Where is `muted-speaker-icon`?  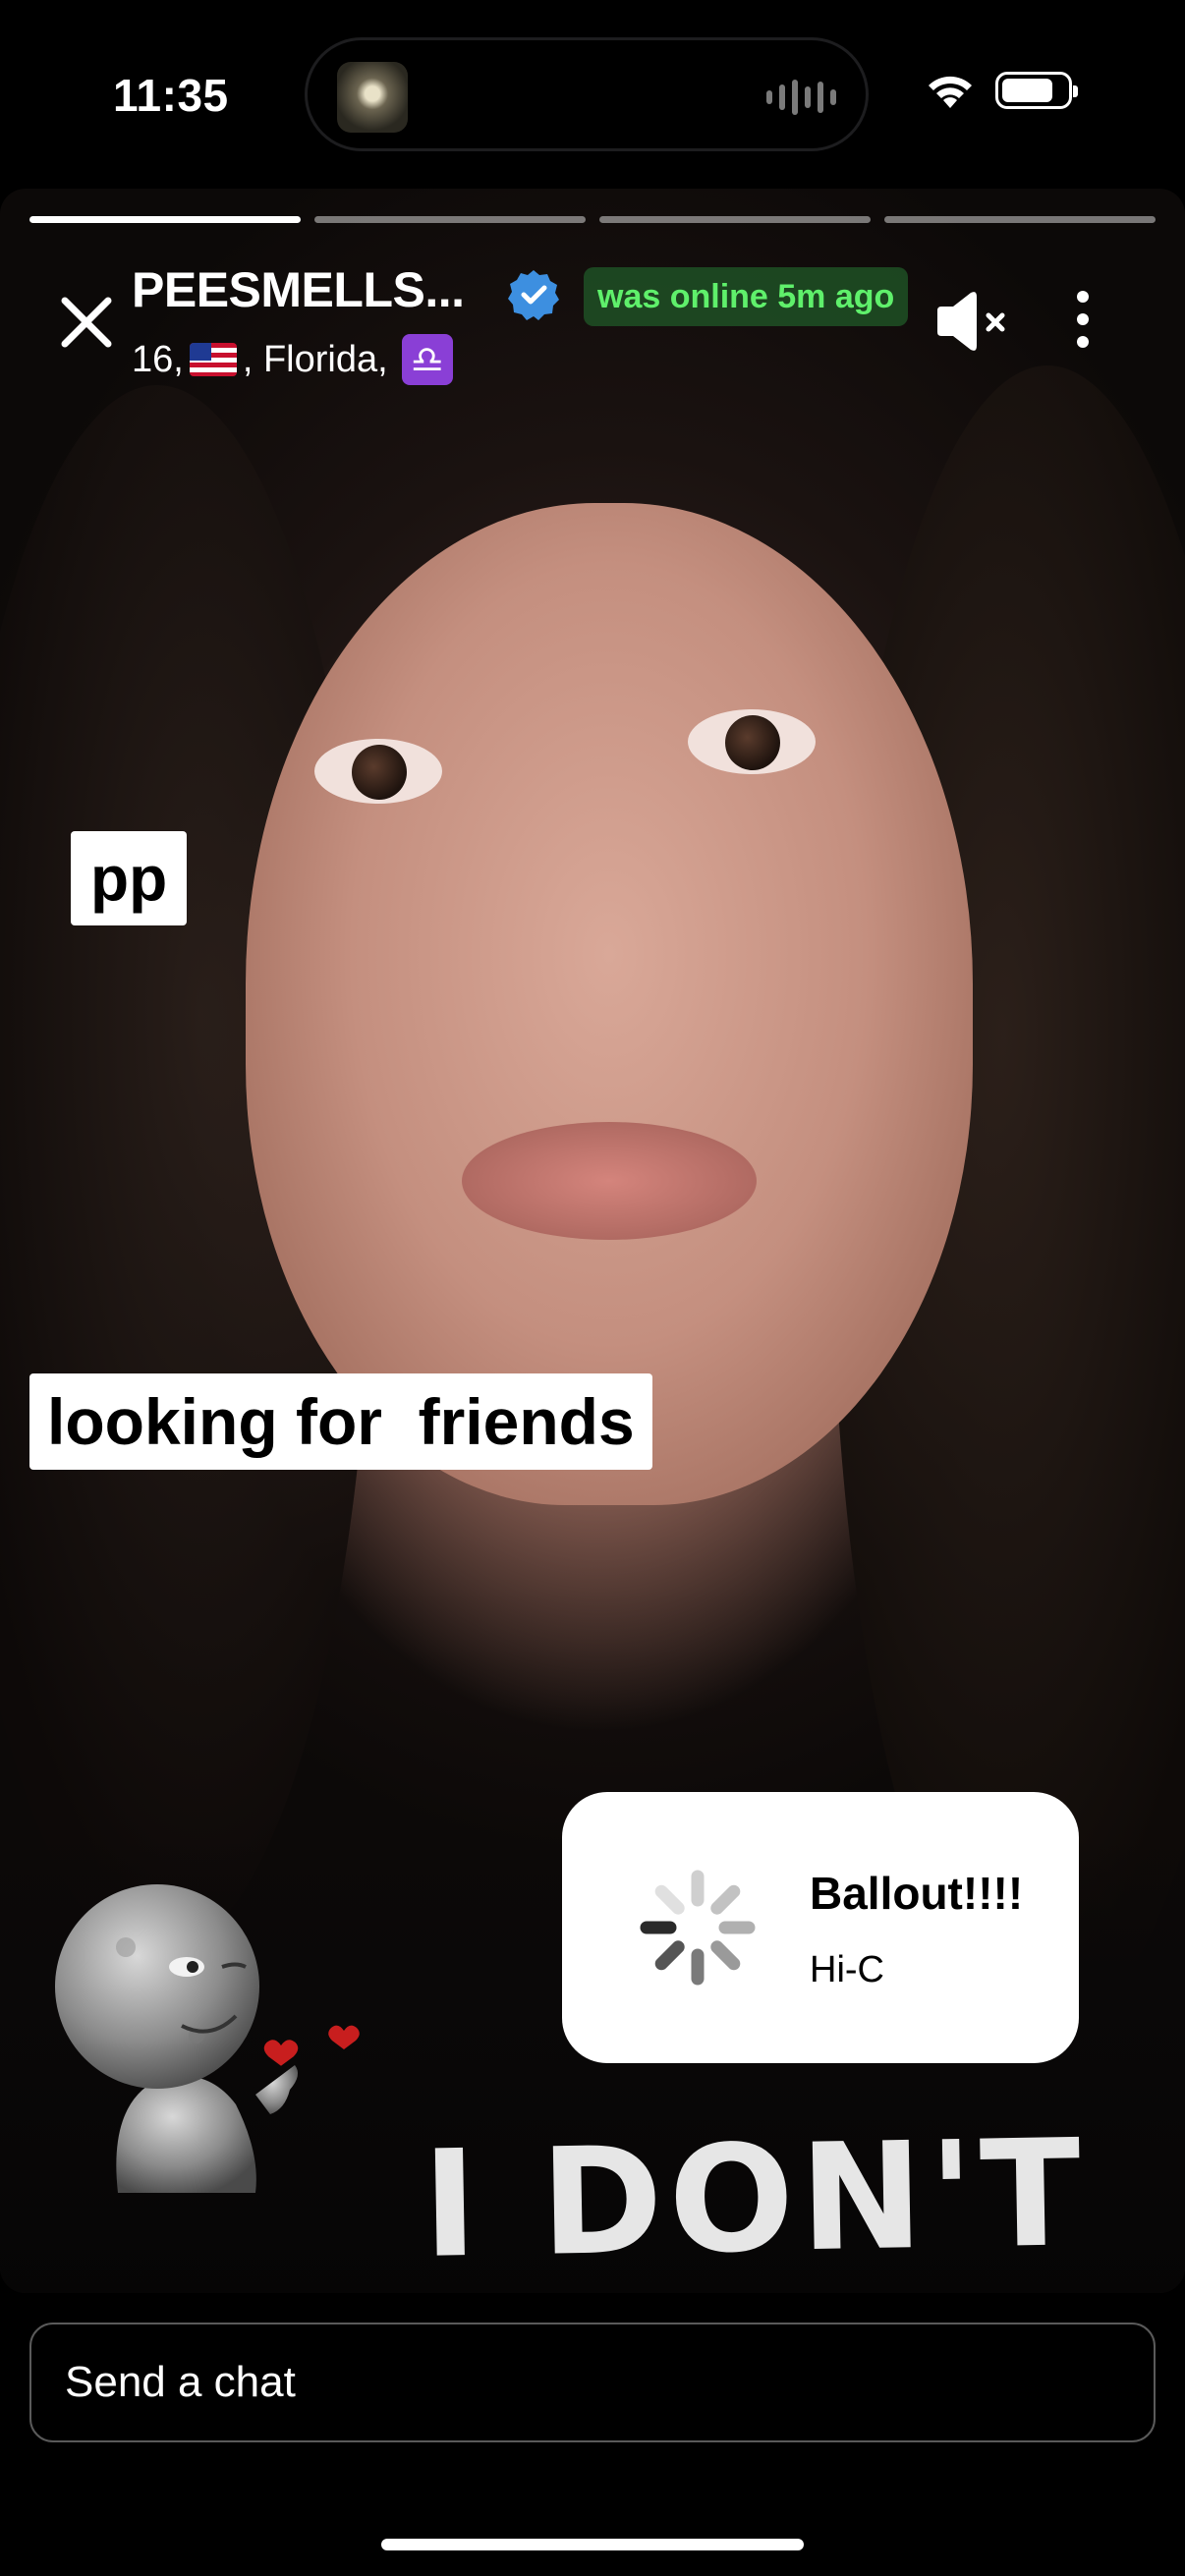 muted-speaker-icon is located at coordinates (973, 321).